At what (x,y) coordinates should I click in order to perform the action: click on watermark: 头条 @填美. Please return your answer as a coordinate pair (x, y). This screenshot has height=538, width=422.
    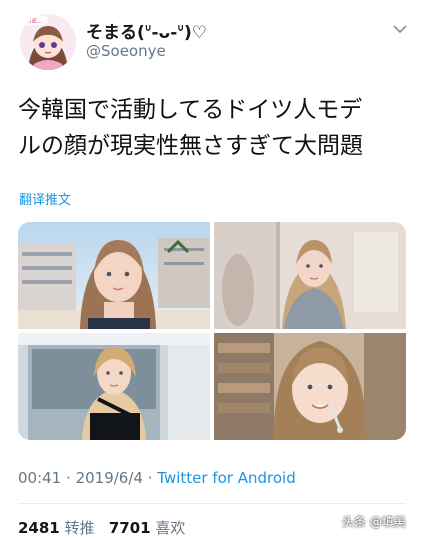
    Looking at the image, I should click on (374, 522).